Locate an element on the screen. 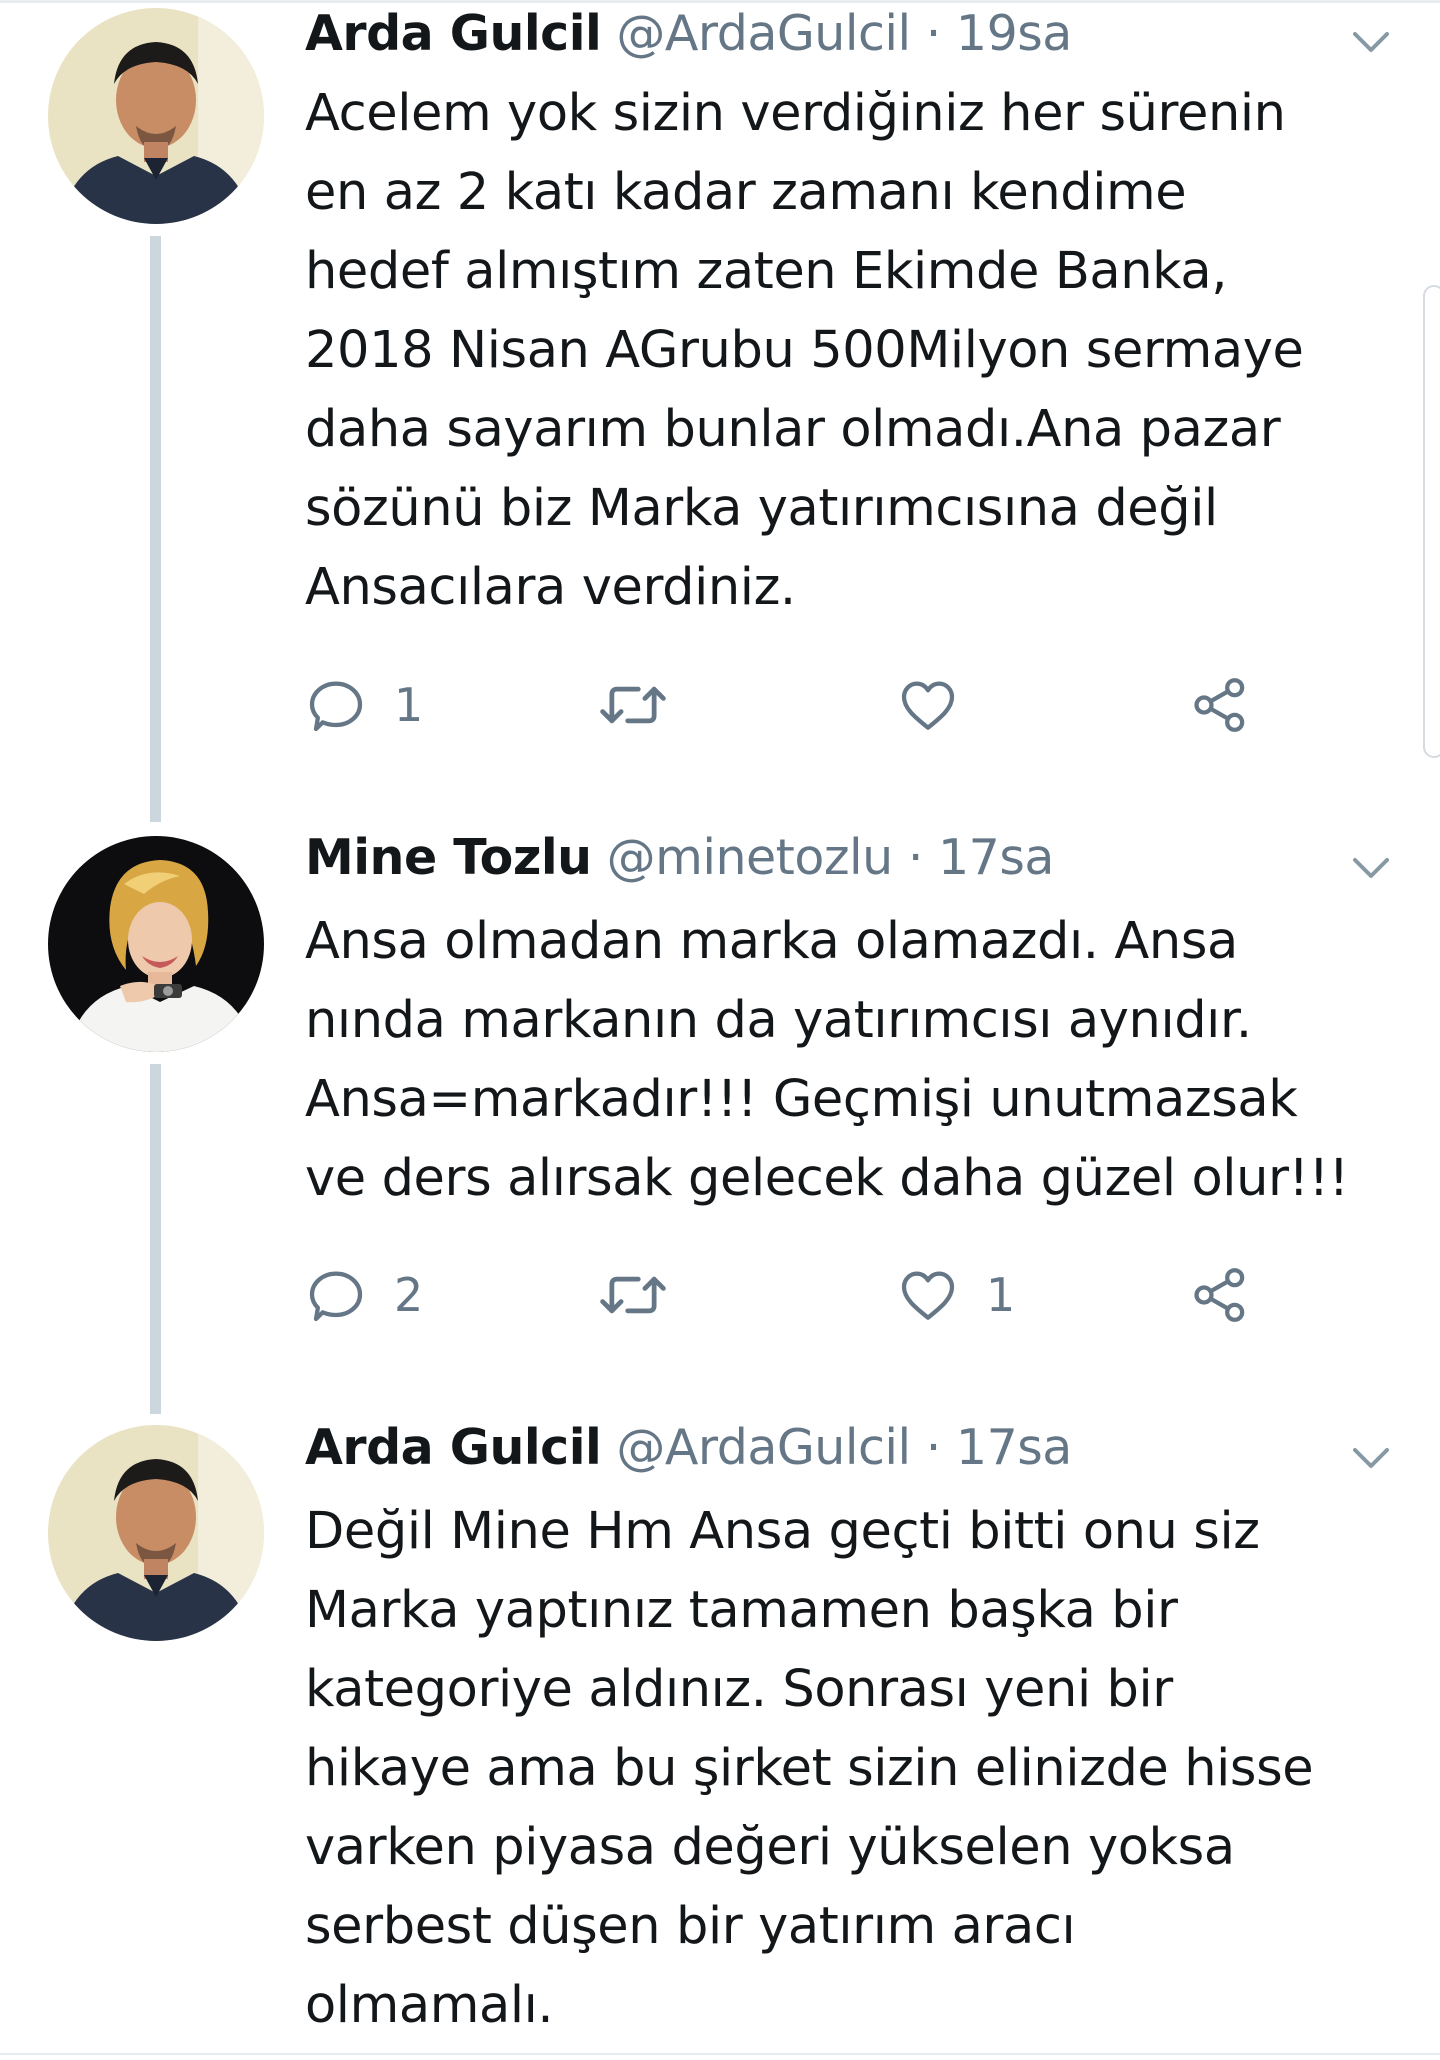 The width and height of the screenshot is (1440, 2060). tweet-text-line: nında markanın da yatırımcısı aynıdır. is located at coordinates (778, 1020).